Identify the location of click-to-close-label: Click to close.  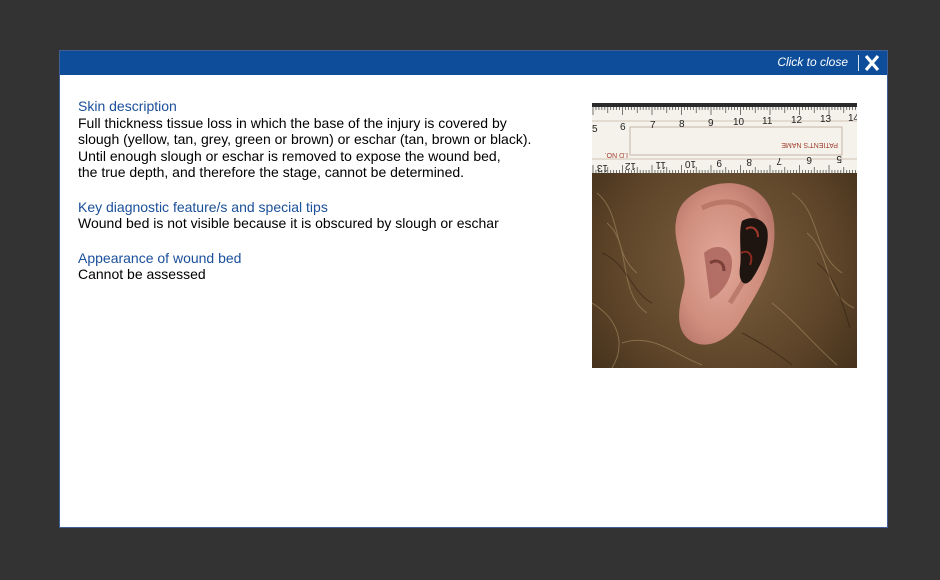
(812, 62).